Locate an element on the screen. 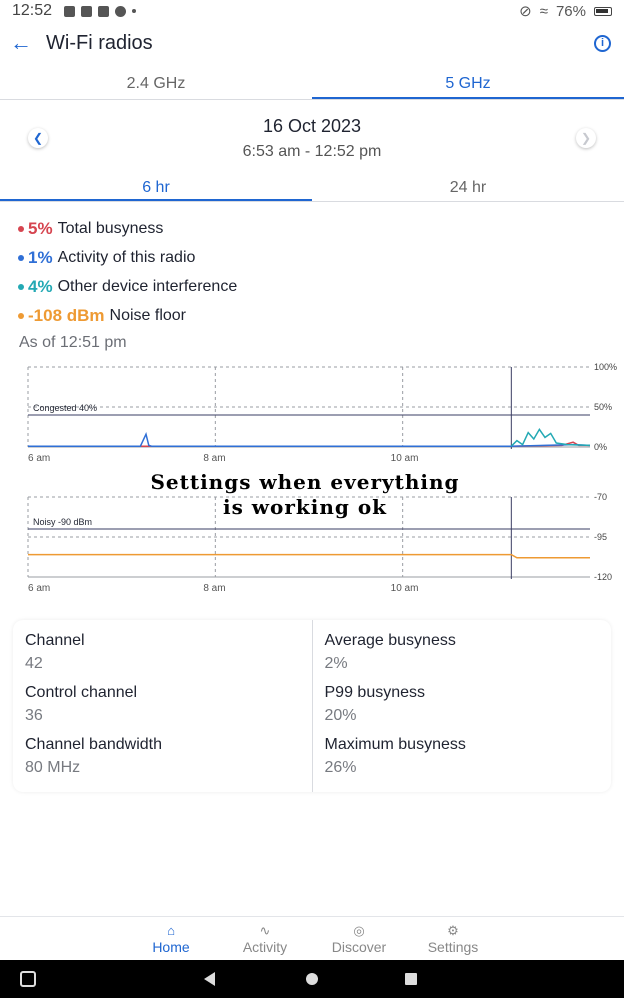 This screenshot has width=624, height=998. detail-label: Channel bandwidth is located at coordinates (93, 744).